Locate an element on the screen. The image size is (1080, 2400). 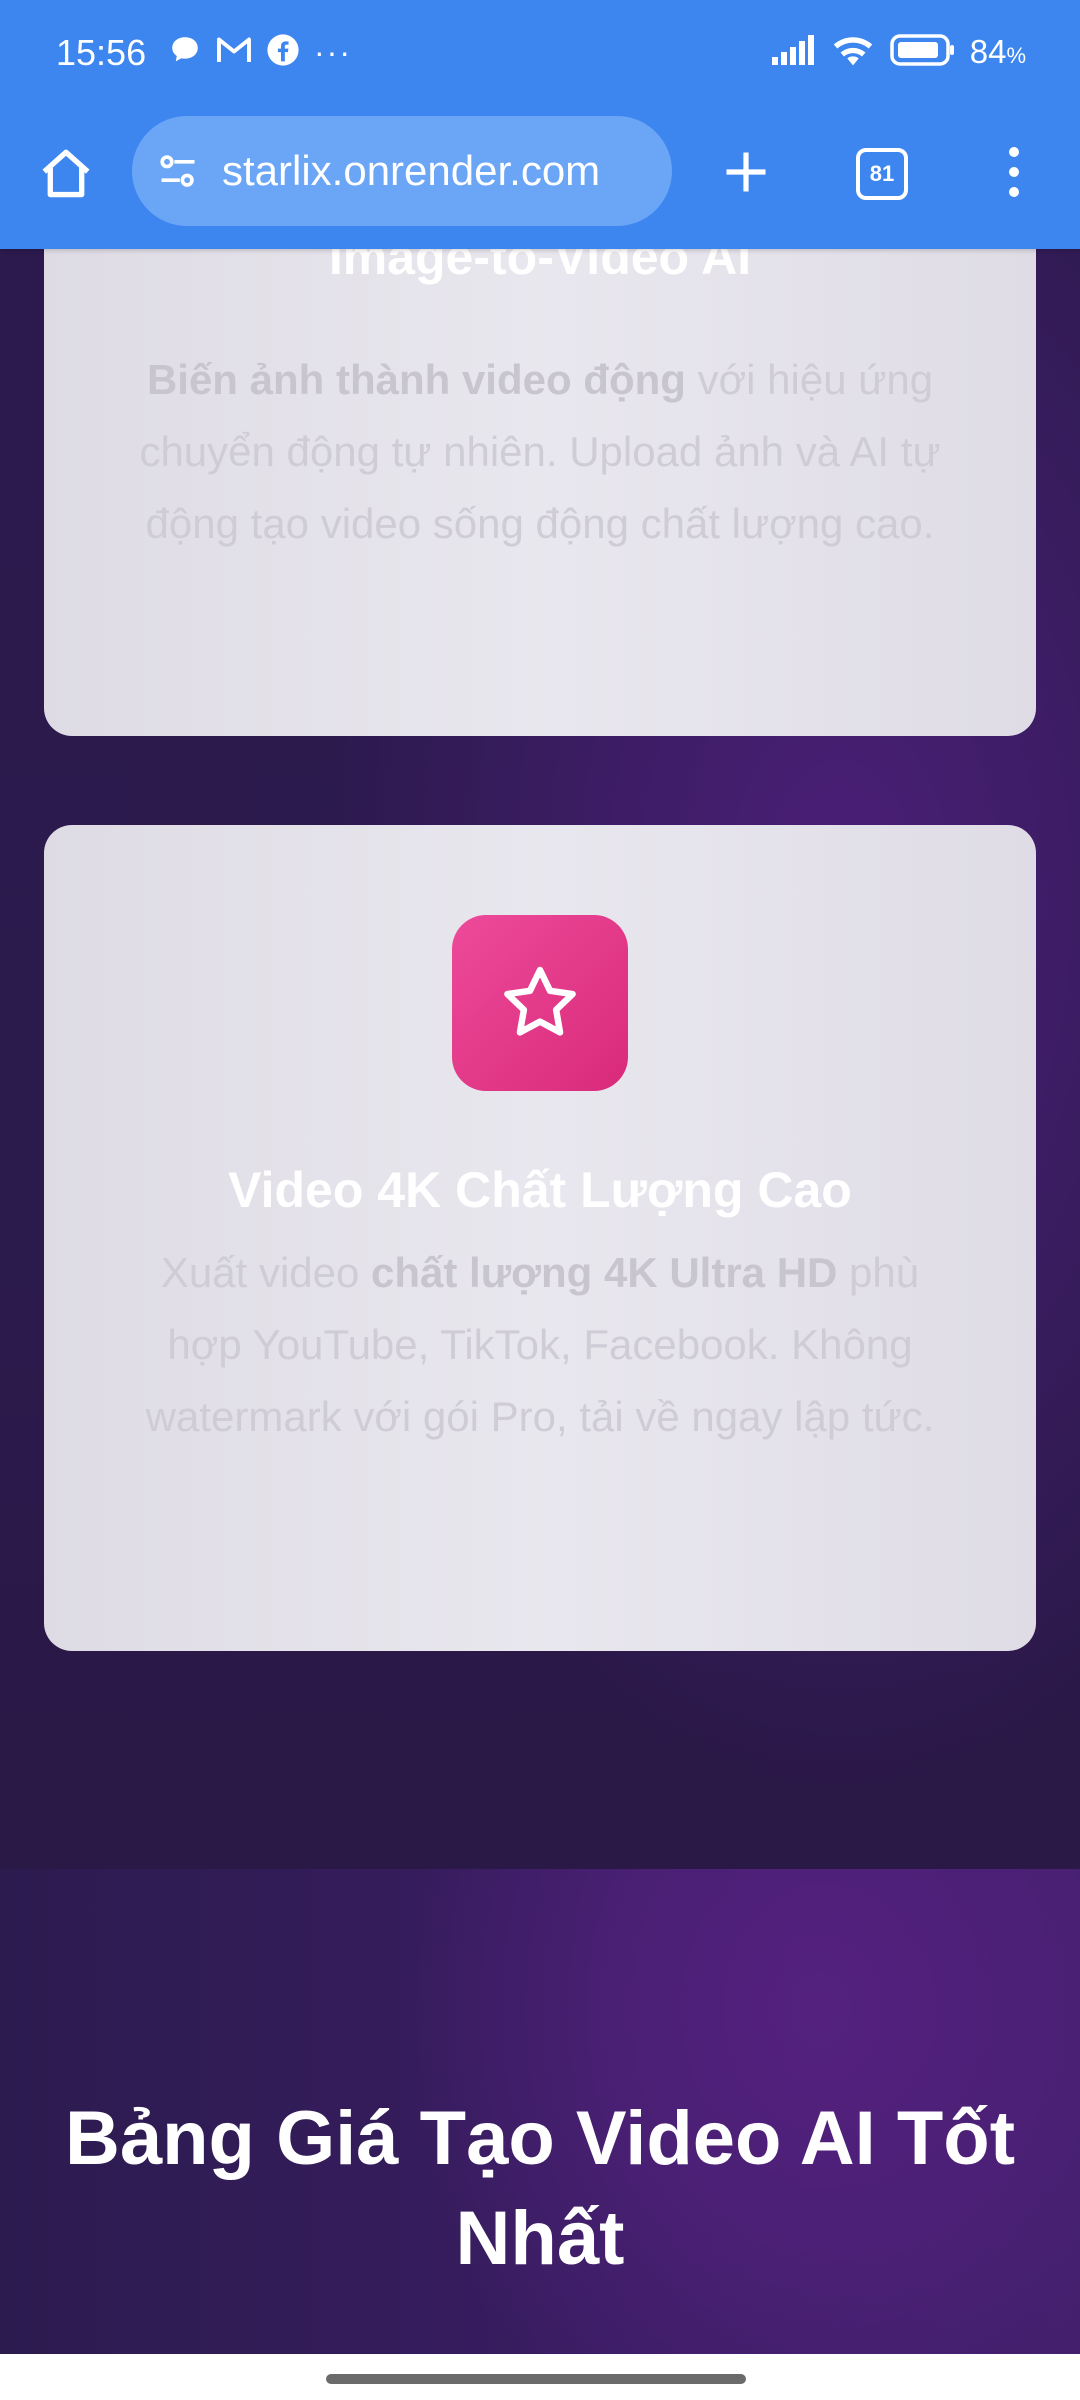
pricing-title: Bảng Giá Tạo Video AI Tốt Nhất is located at coordinates (540, 2188).